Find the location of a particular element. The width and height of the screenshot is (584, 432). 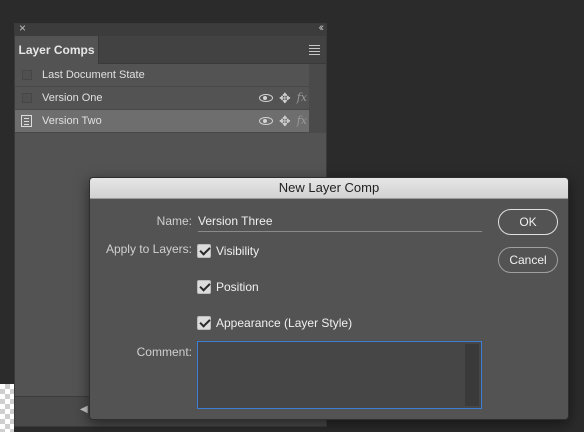

panel-scrollbar is located at coordinates (317, 98).